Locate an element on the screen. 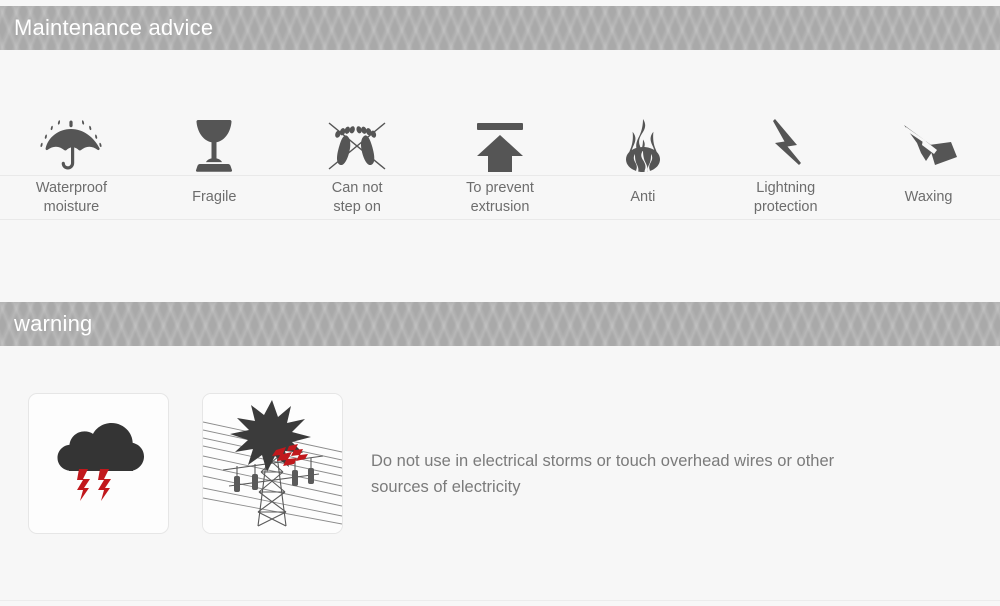 The height and width of the screenshot is (606, 1000). flame-icon is located at coordinates (643, 140).